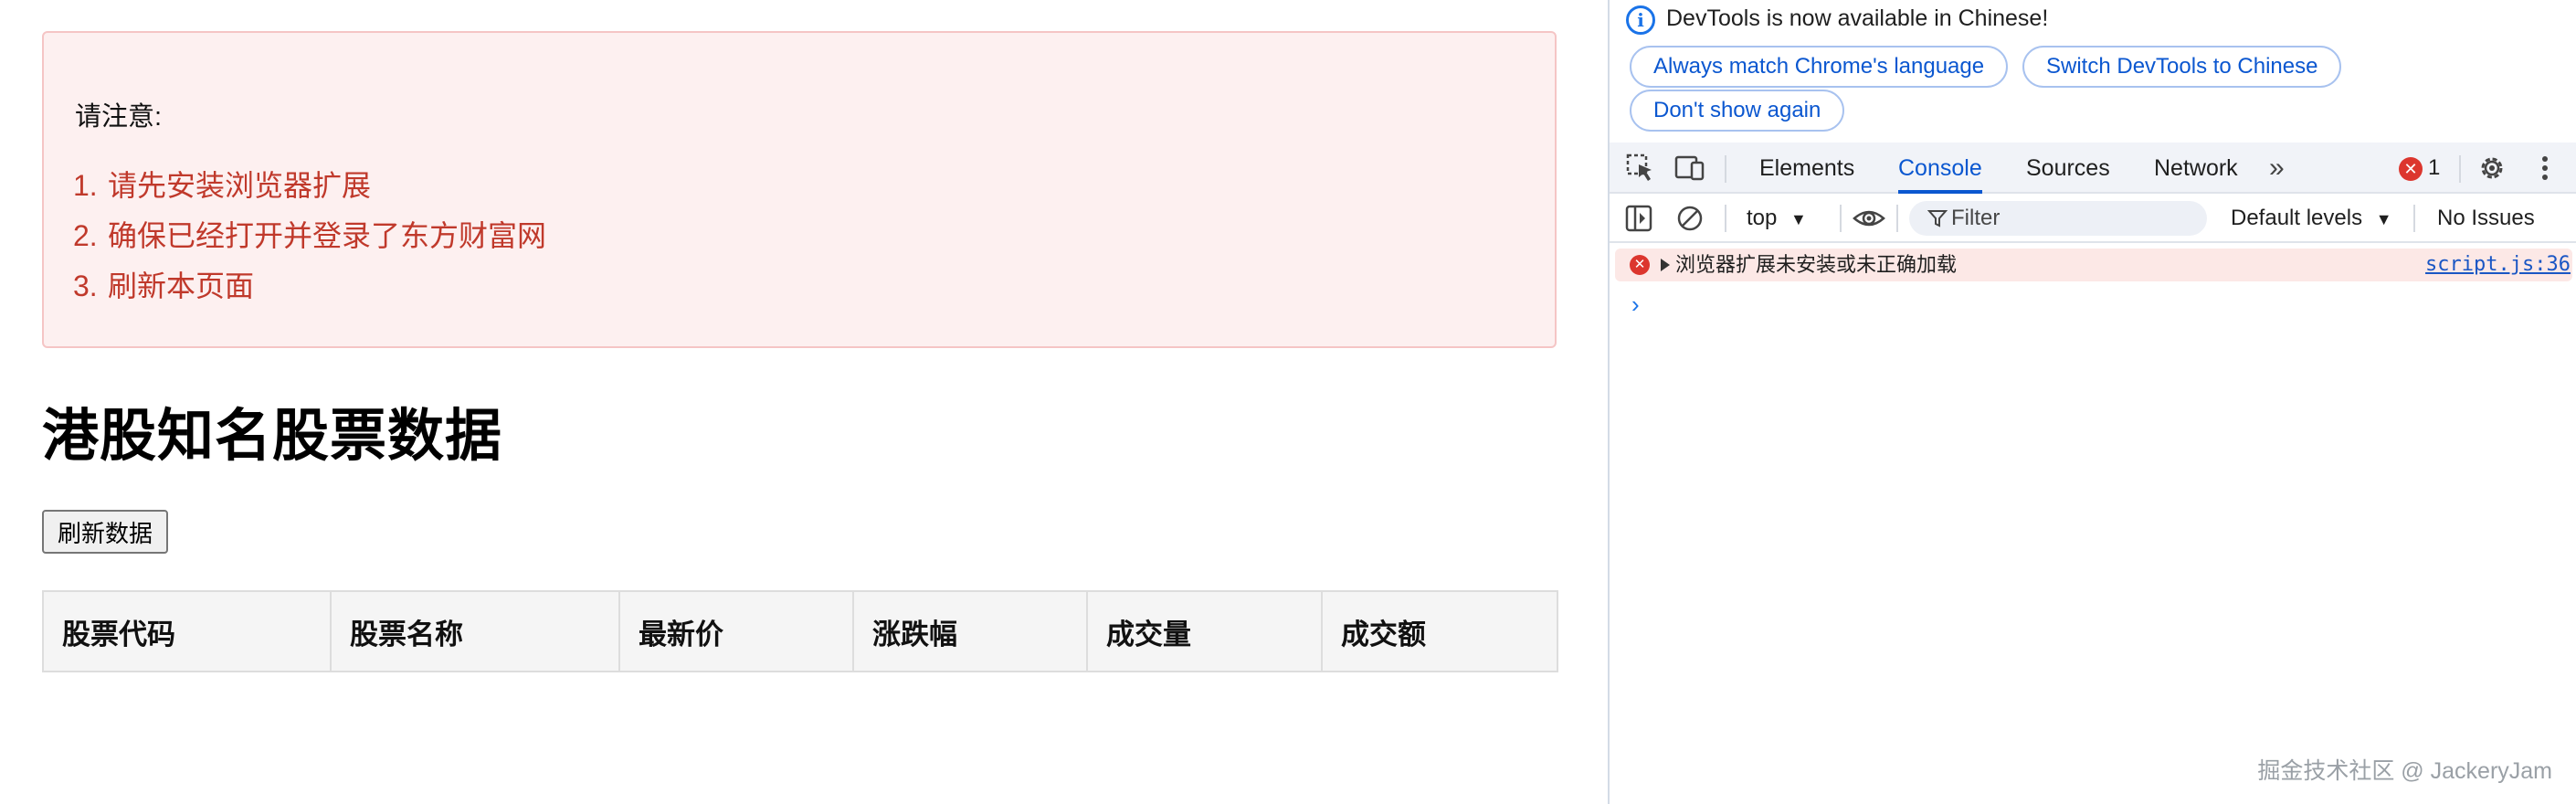 This screenshot has width=2576, height=804. Describe the element at coordinates (2277, 168) in the screenshot. I see `more-tabs-icon: »` at that location.